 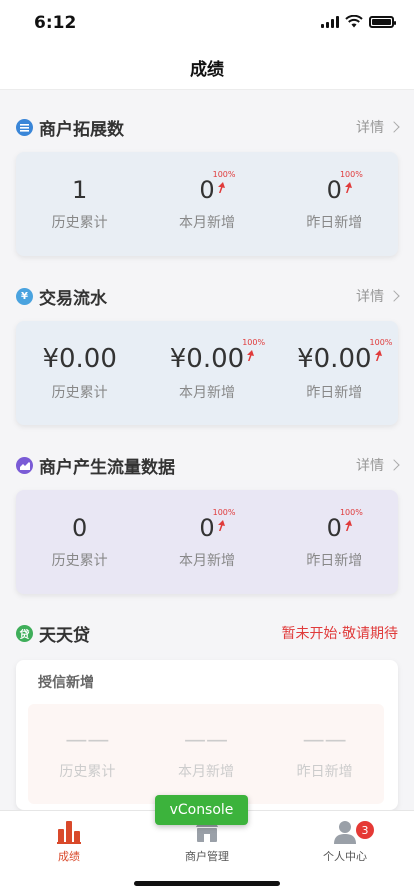 What do you see at coordinates (64, 635) in the screenshot?
I see `section-loan-title: 天天贷` at bounding box center [64, 635].